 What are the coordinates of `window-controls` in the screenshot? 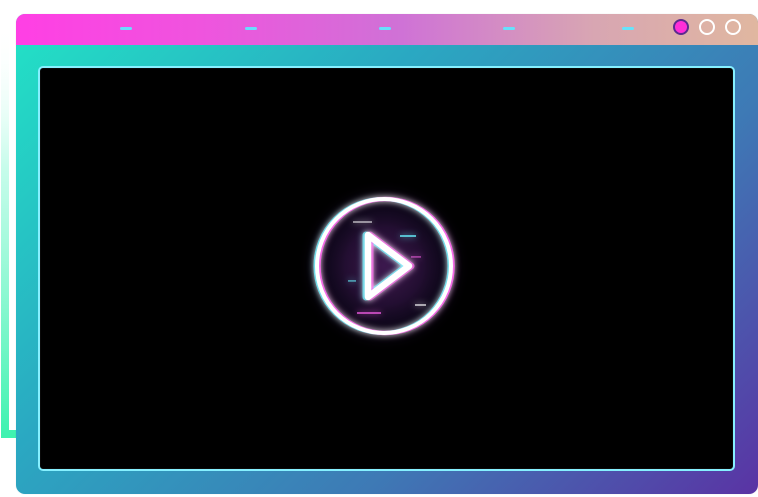 It's located at (707, 27).